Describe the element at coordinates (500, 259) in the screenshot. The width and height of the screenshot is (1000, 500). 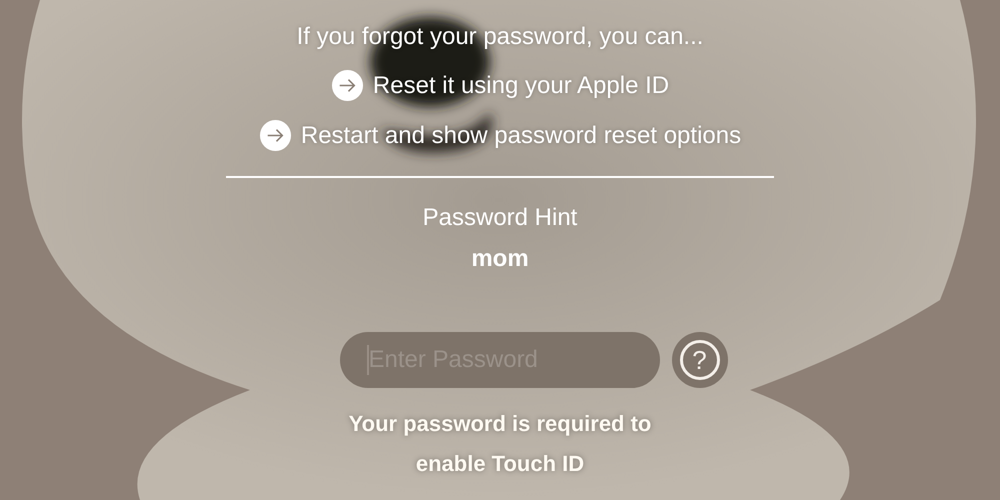
I see `hint-text: mom` at that location.